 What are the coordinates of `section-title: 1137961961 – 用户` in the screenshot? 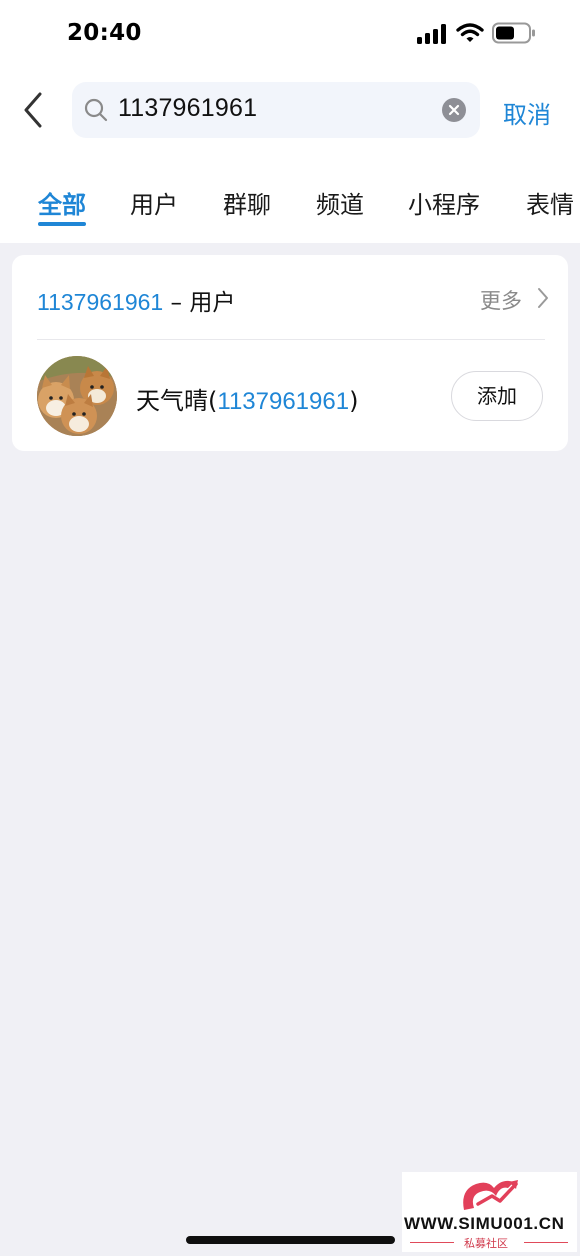 It's located at (136, 300).